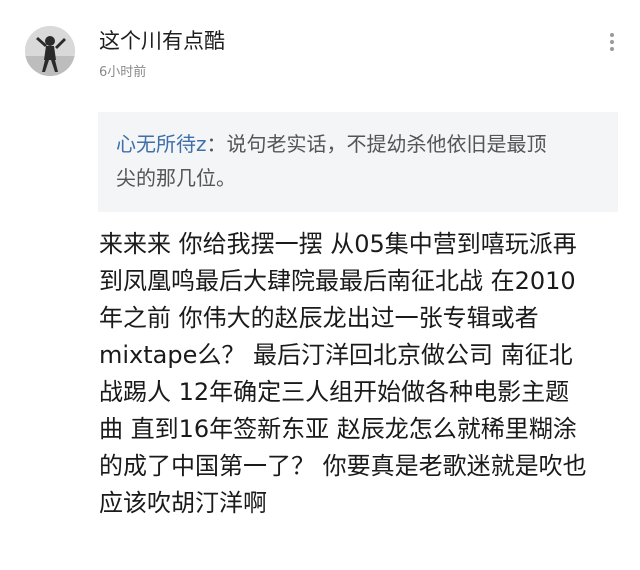 This screenshot has width=640, height=570. What do you see at coordinates (336, 355) in the screenshot?
I see `comment-line: mixtape么？ 最后汀洋回北京做公司 南征北` at bounding box center [336, 355].